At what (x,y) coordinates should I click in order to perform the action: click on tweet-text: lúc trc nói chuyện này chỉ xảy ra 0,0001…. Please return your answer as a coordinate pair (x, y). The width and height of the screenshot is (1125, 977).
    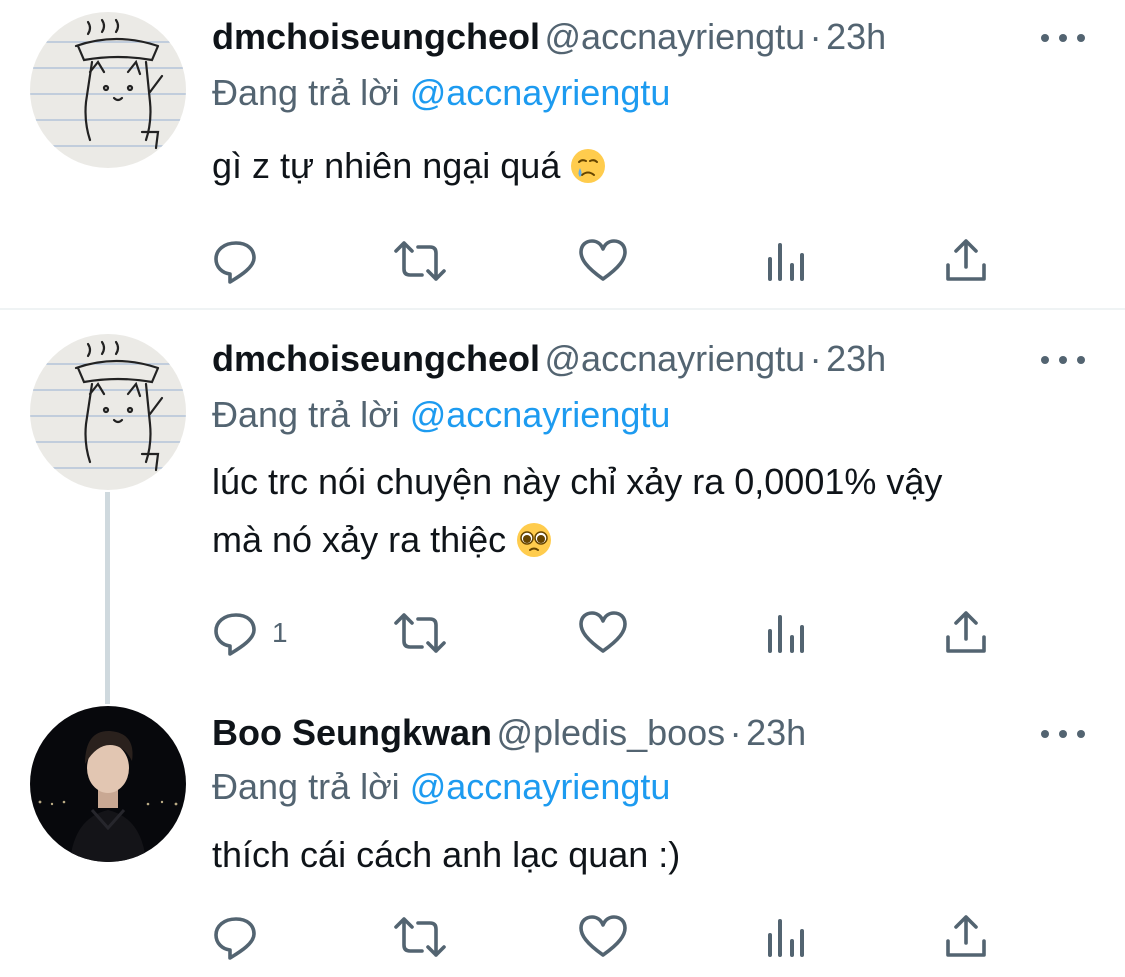
    Looking at the image, I should click on (652, 511).